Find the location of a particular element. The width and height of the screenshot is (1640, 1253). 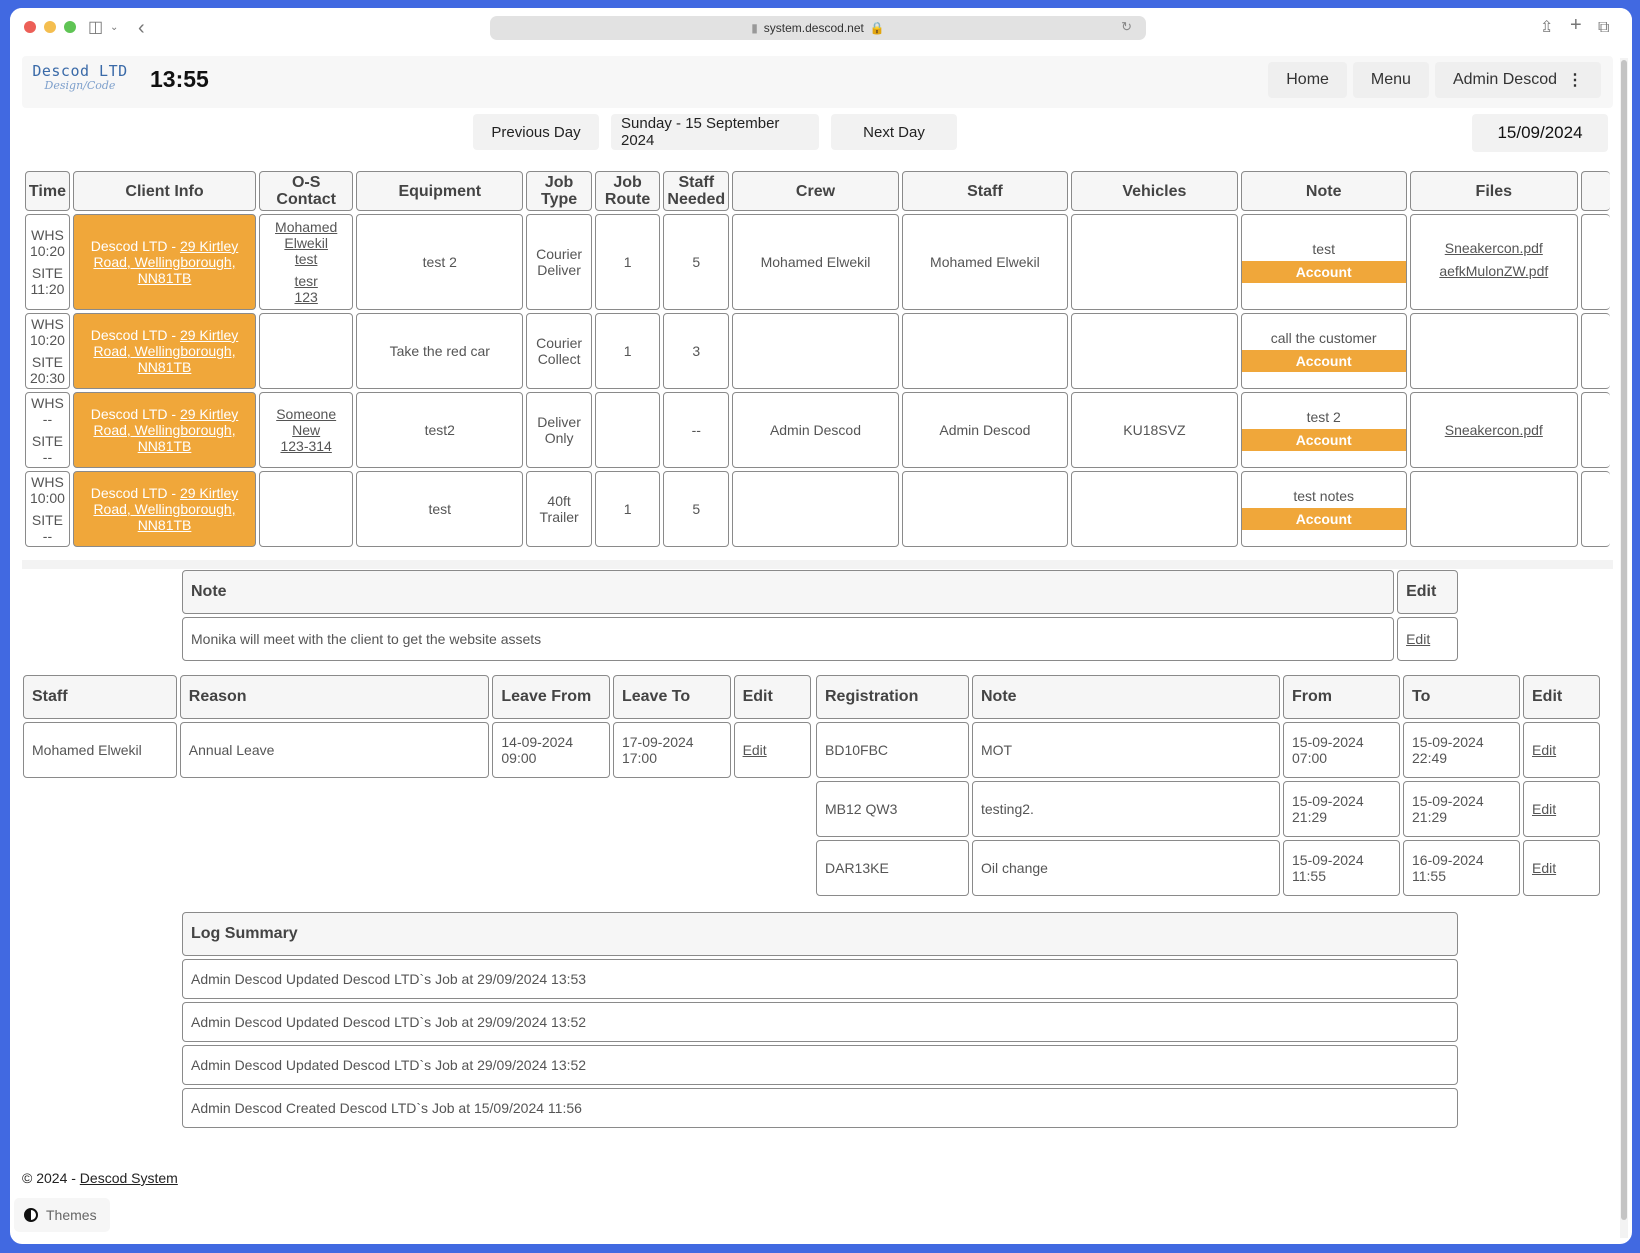

whs-label: WHS is located at coordinates (47, 324).